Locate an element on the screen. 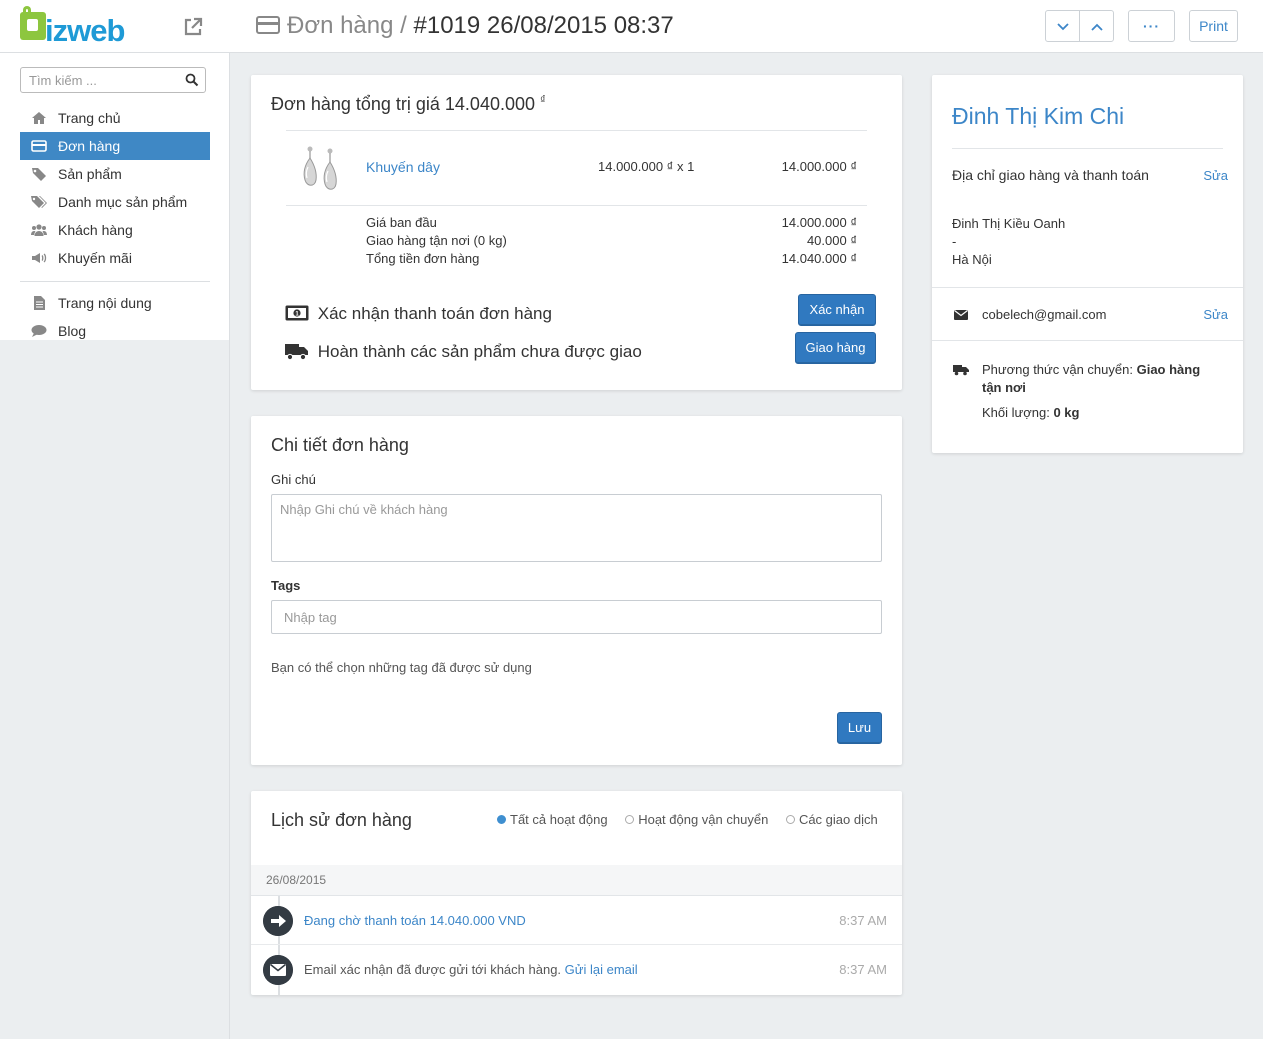 The width and height of the screenshot is (1263, 1039). shipping-weight: Khối lượng: 0 kg is located at coordinates (1030, 412).